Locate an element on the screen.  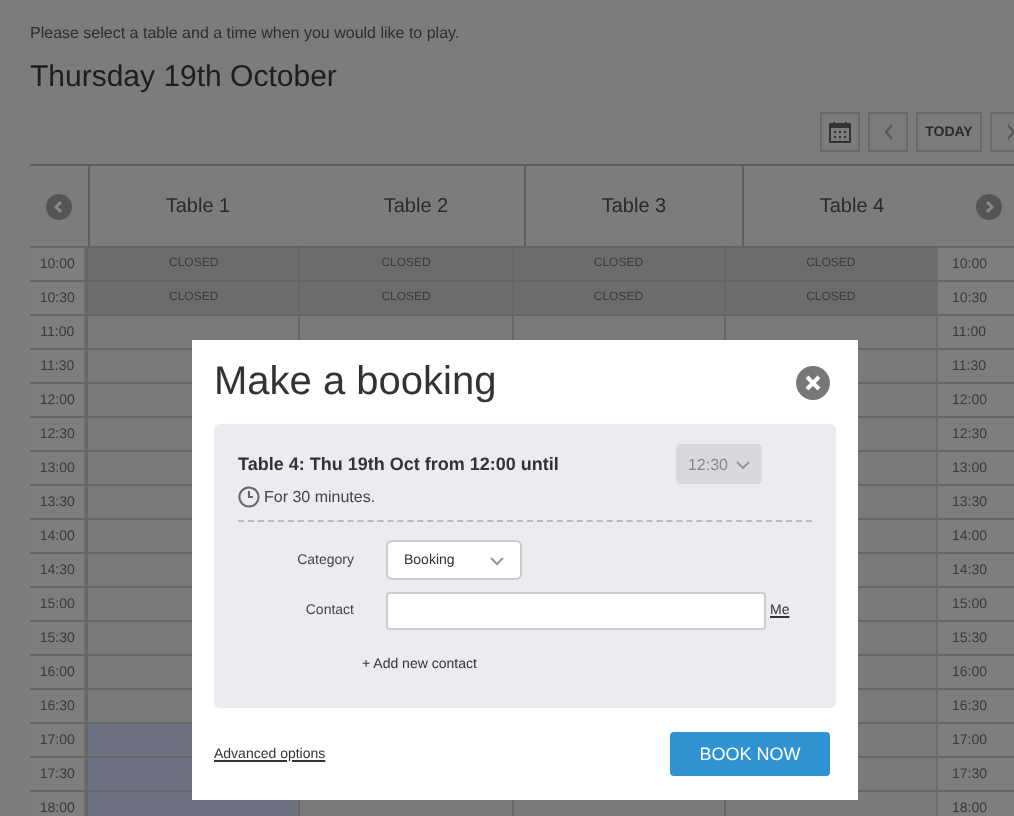
booking-summary: Table 4: Thu 19th Oct from 12:00 until is located at coordinates (398, 464).